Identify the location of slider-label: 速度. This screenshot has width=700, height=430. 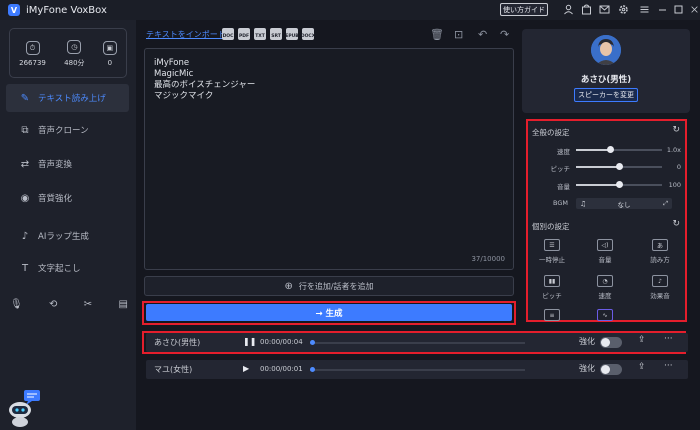
(563, 152).